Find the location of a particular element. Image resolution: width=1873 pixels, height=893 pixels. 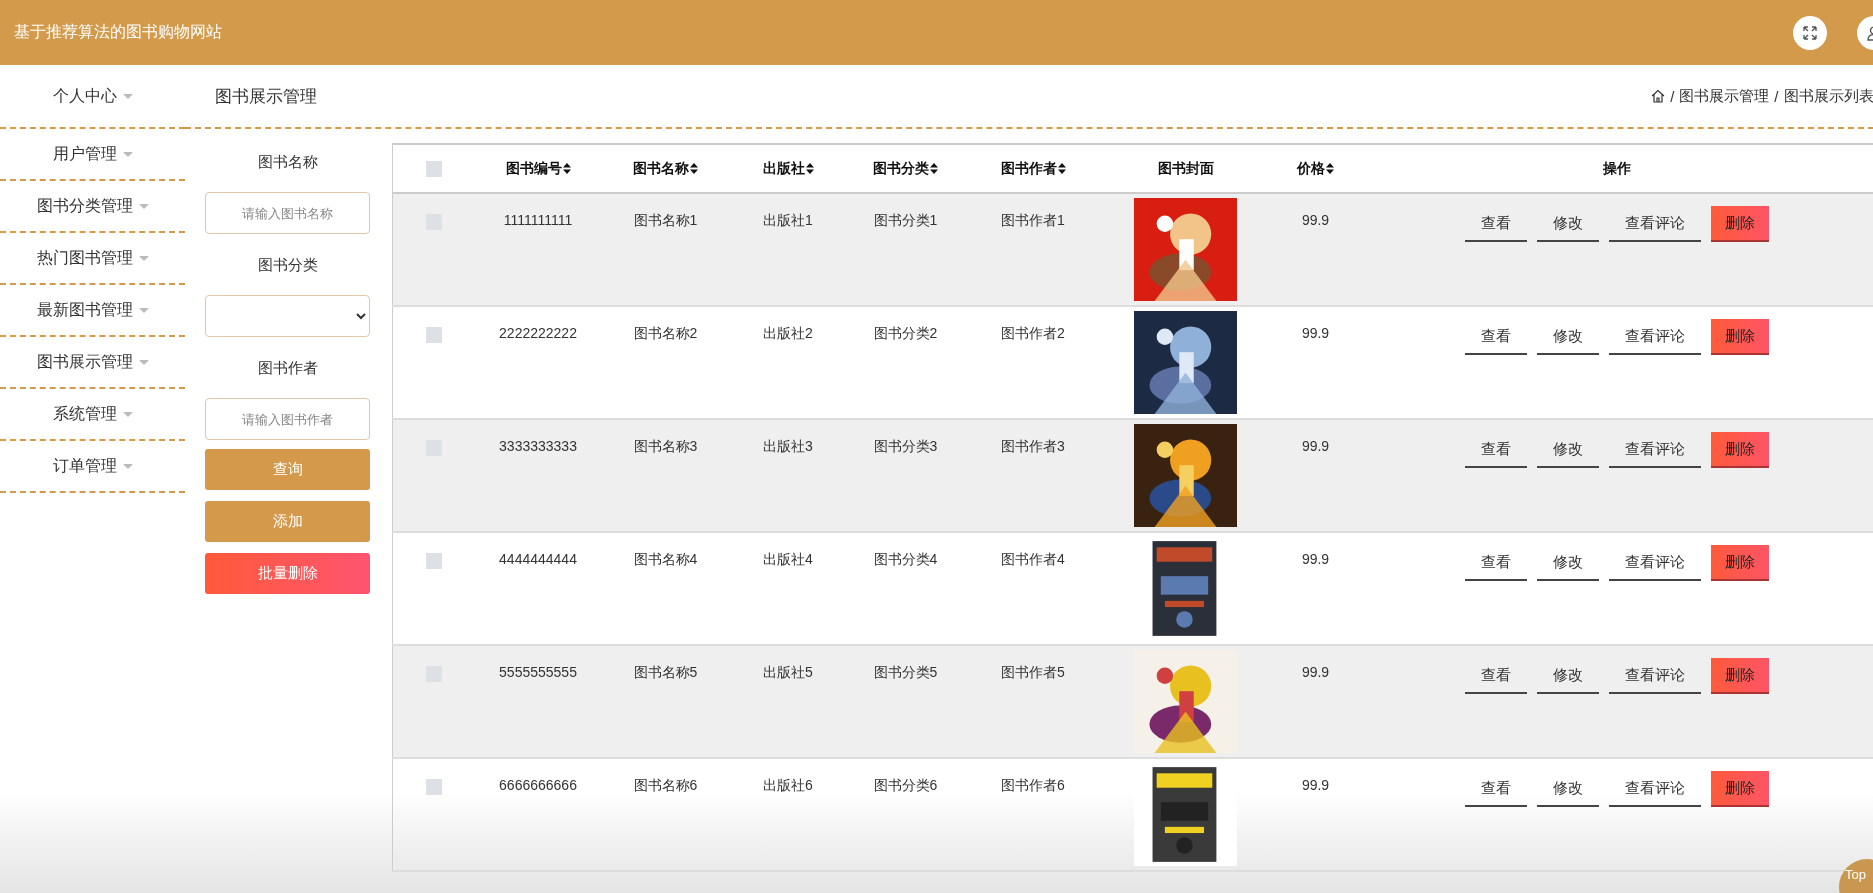

sidebar-item: 热门图书管理 is located at coordinates (92, 259).